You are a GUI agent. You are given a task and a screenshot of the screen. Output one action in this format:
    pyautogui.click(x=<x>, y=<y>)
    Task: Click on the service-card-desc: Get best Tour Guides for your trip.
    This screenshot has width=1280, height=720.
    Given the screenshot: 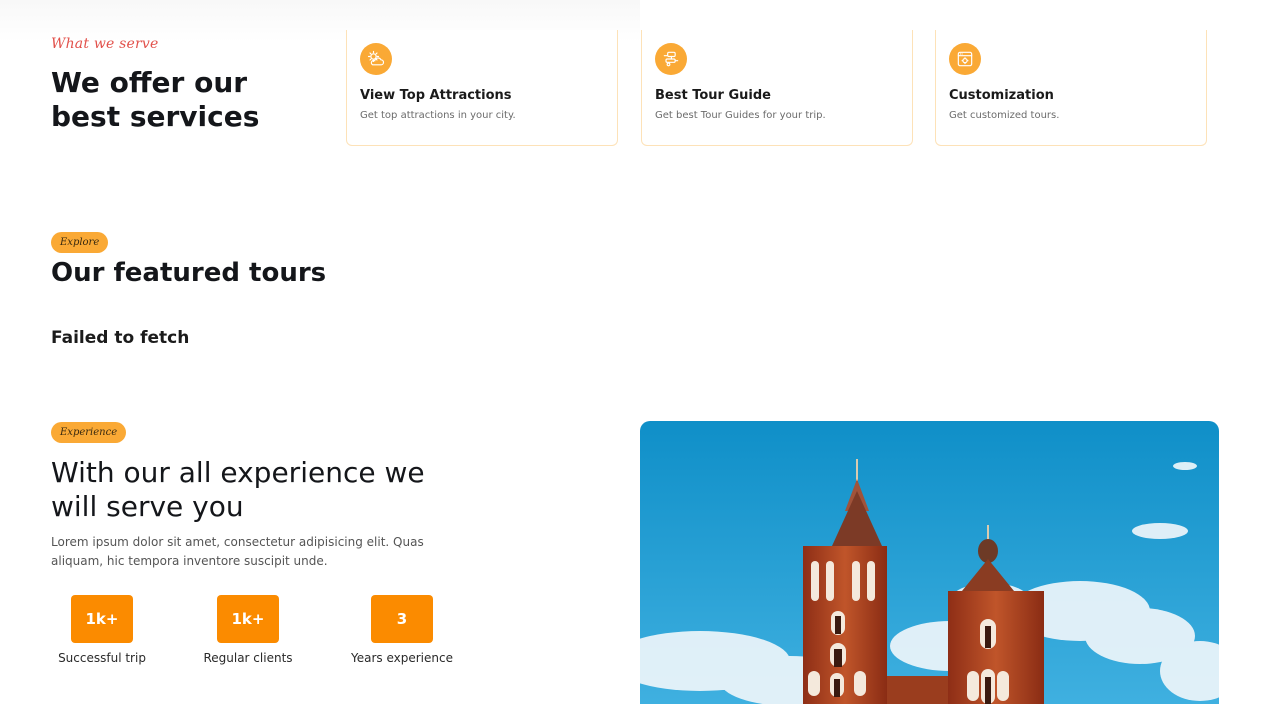 What is the action you would take?
    pyautogui.click(x=740, y=115)
    